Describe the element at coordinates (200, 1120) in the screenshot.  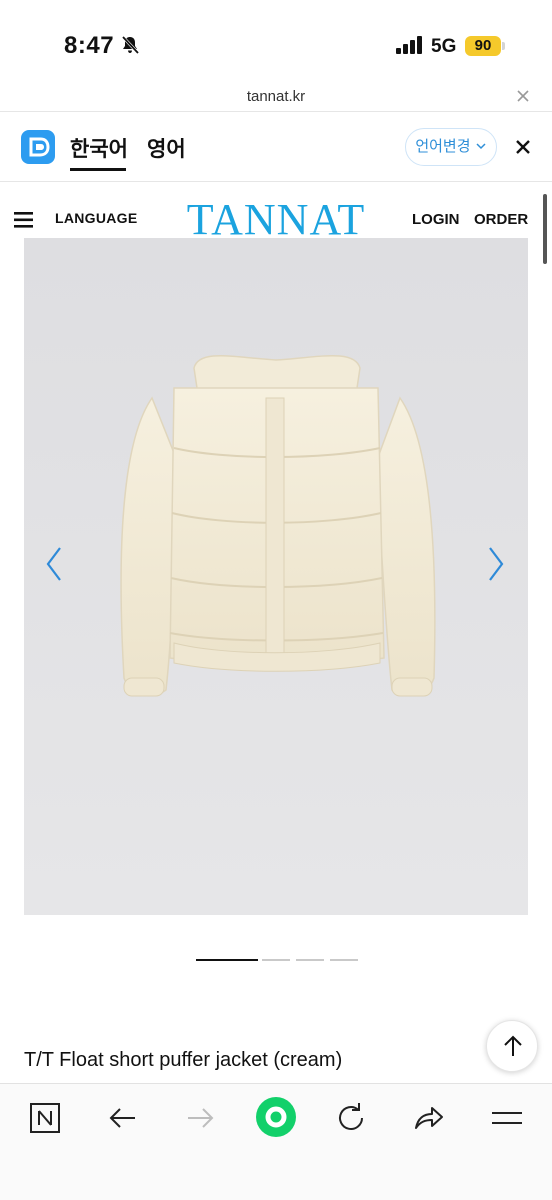
I see `forward-arrow-icon` at that location.